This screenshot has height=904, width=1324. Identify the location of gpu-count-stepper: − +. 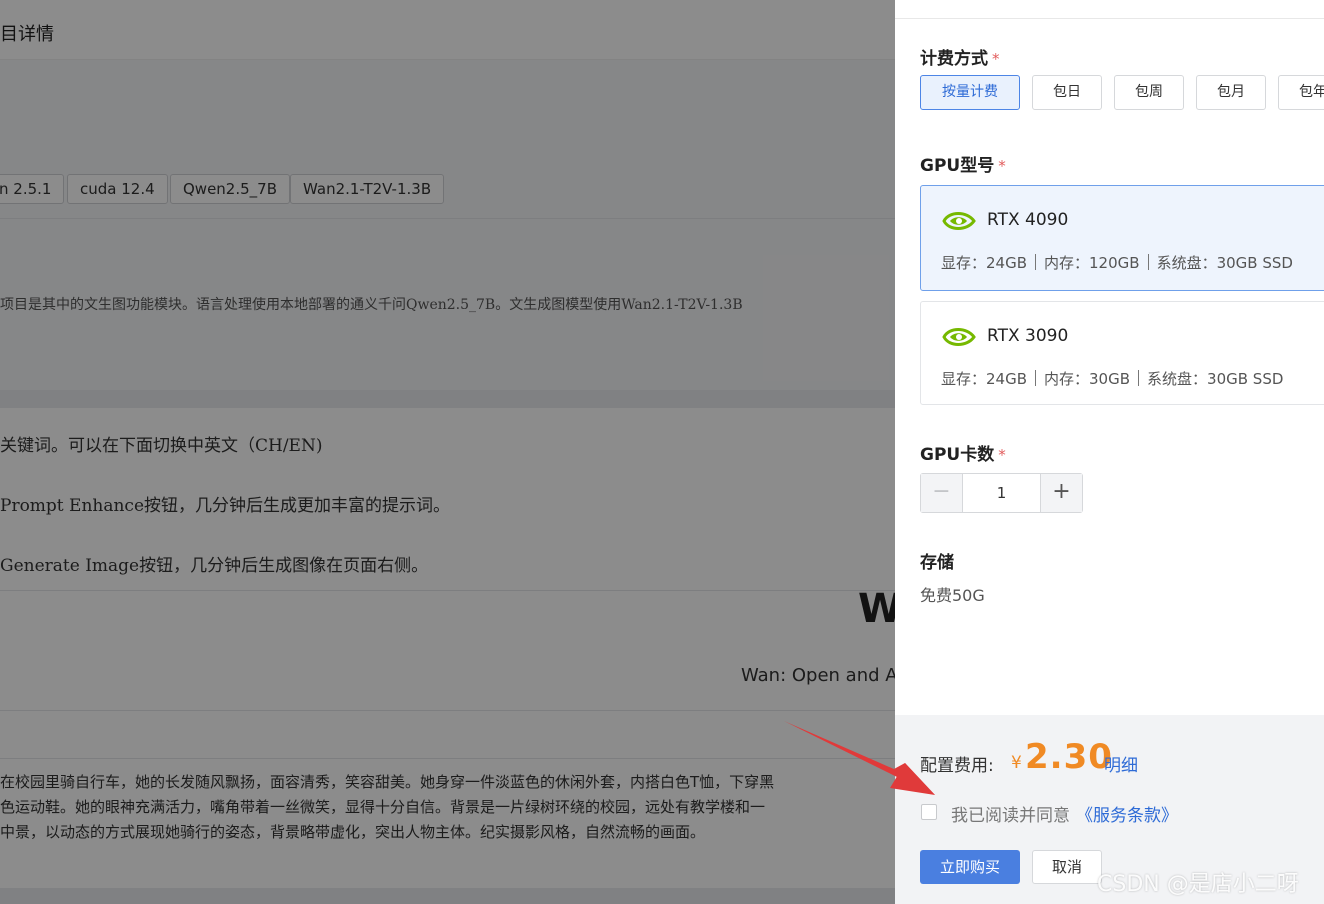
(1001, 493).